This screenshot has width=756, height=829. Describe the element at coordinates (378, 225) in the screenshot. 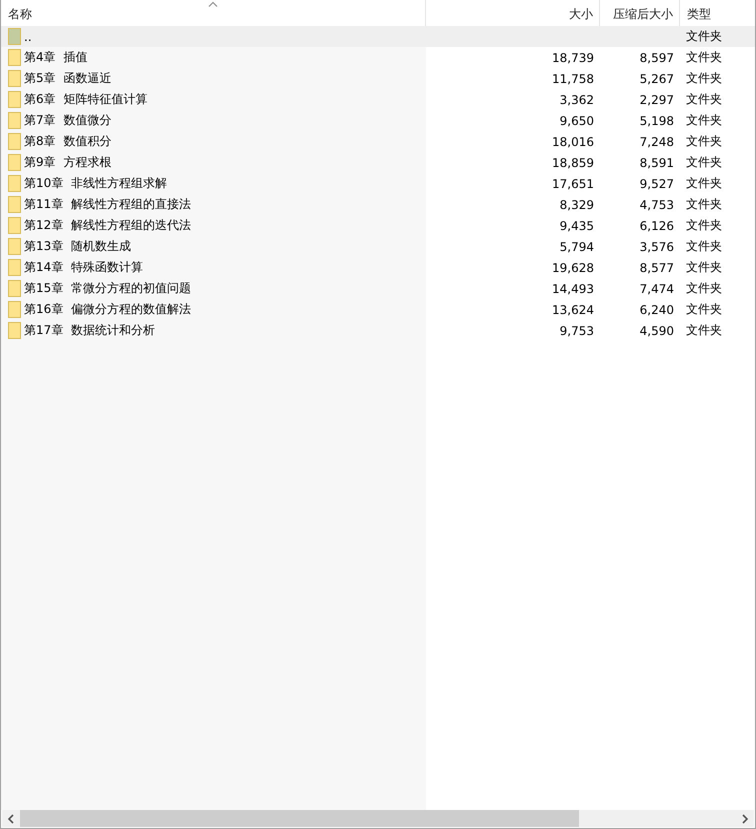

I see `file-row: 第12章 解线性方程组的迭代法 9,435 6,126 文件夹` at that location.